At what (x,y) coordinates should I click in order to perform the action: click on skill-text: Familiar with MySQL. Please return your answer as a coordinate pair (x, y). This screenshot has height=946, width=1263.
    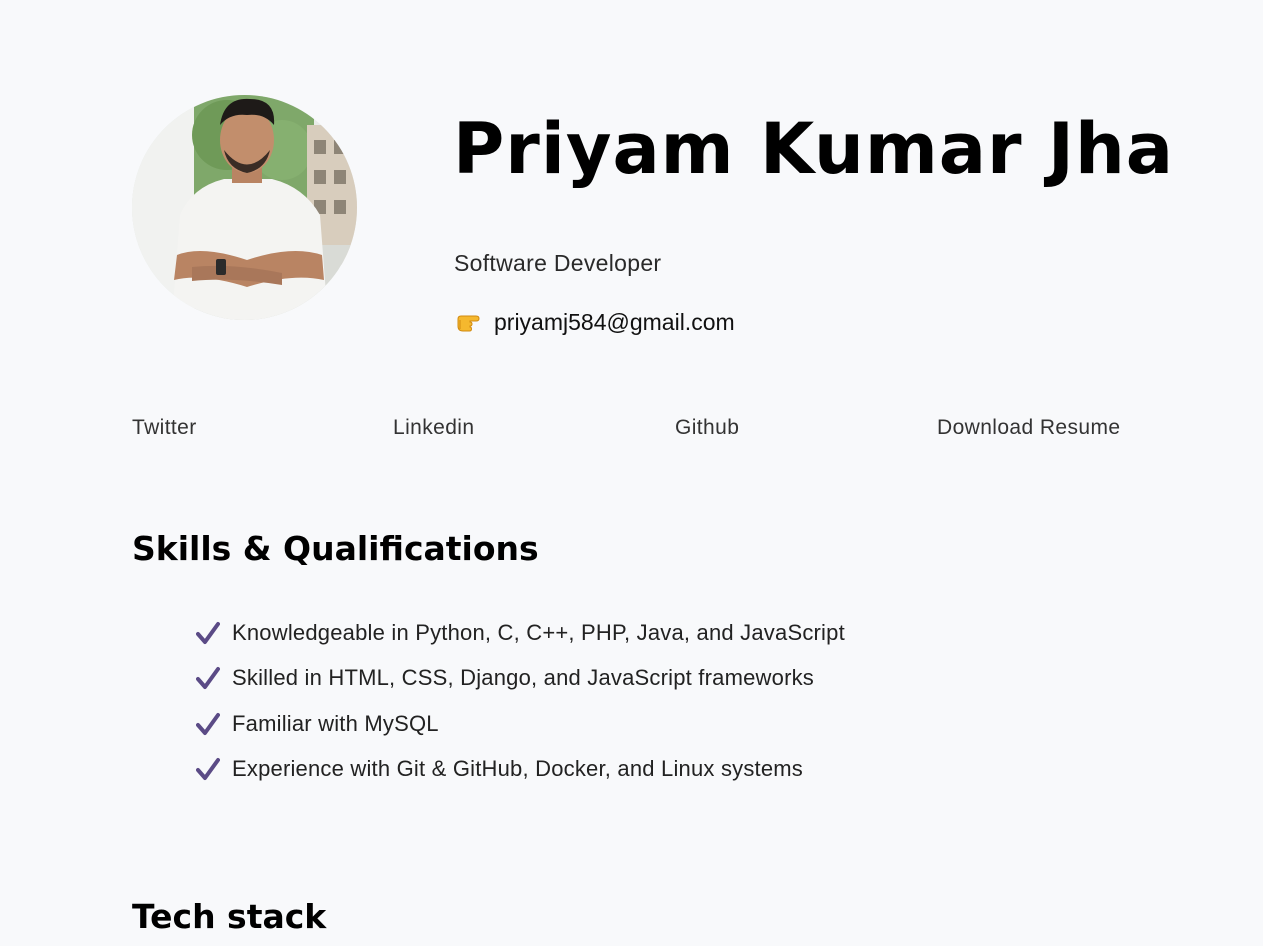
    Looking at the image, I should click on (335, 723).